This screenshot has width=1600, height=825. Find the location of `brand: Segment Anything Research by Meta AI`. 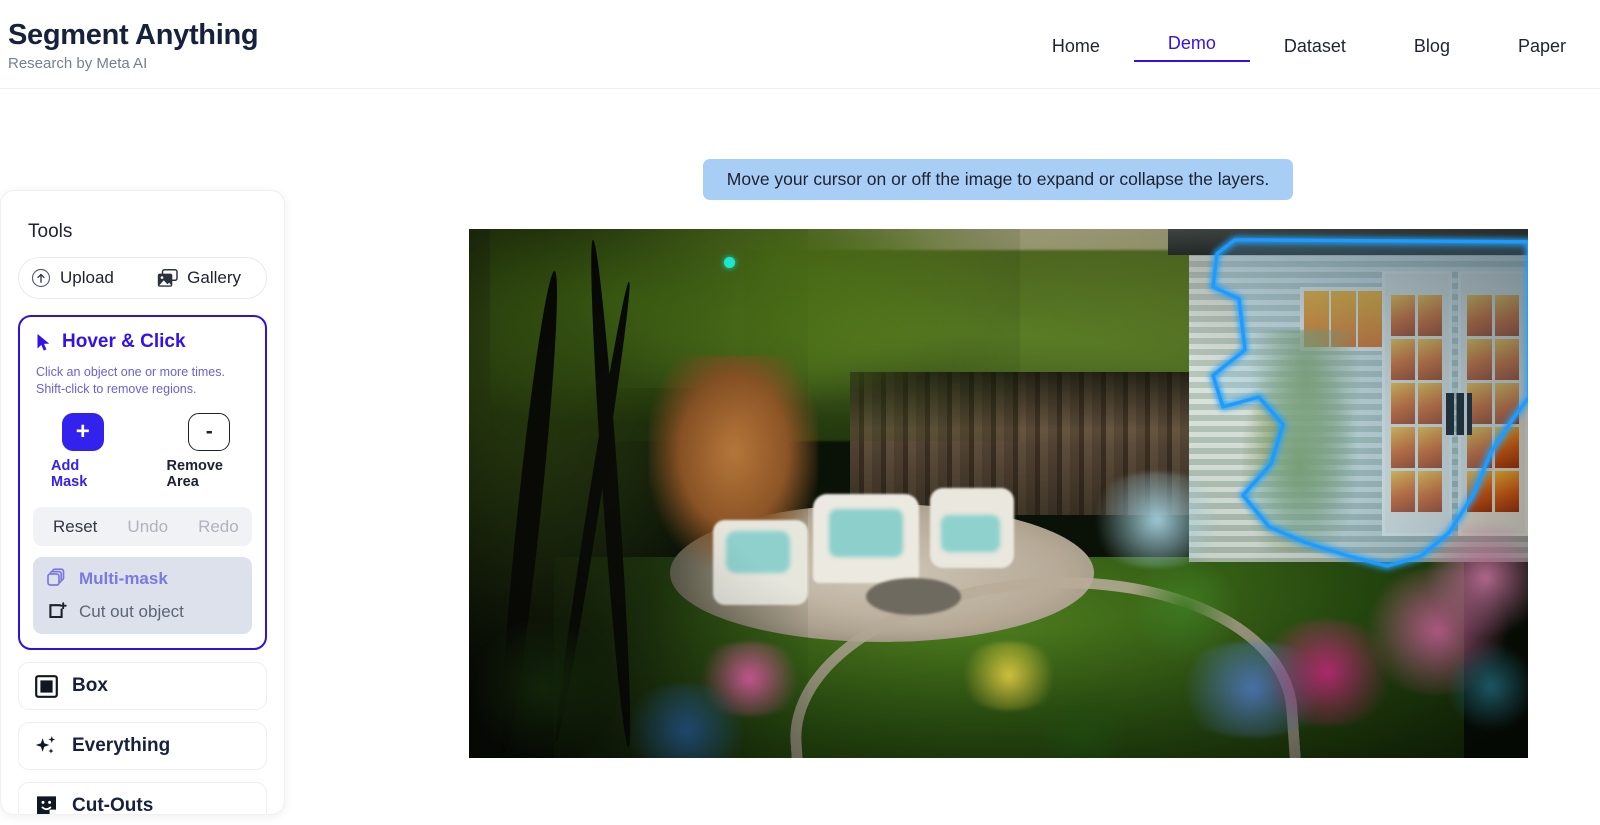

brand: Segment Anything Research by Meta AI is located at coordinates (133, 46).